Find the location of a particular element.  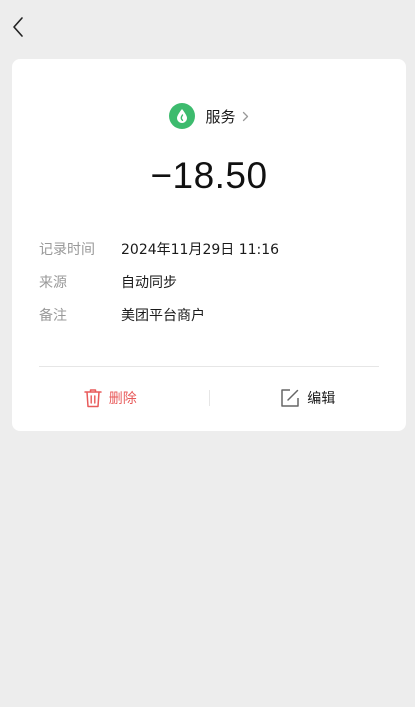

detail-row-note: 备注 美团平台商户 is located at coordinates (212, 314).